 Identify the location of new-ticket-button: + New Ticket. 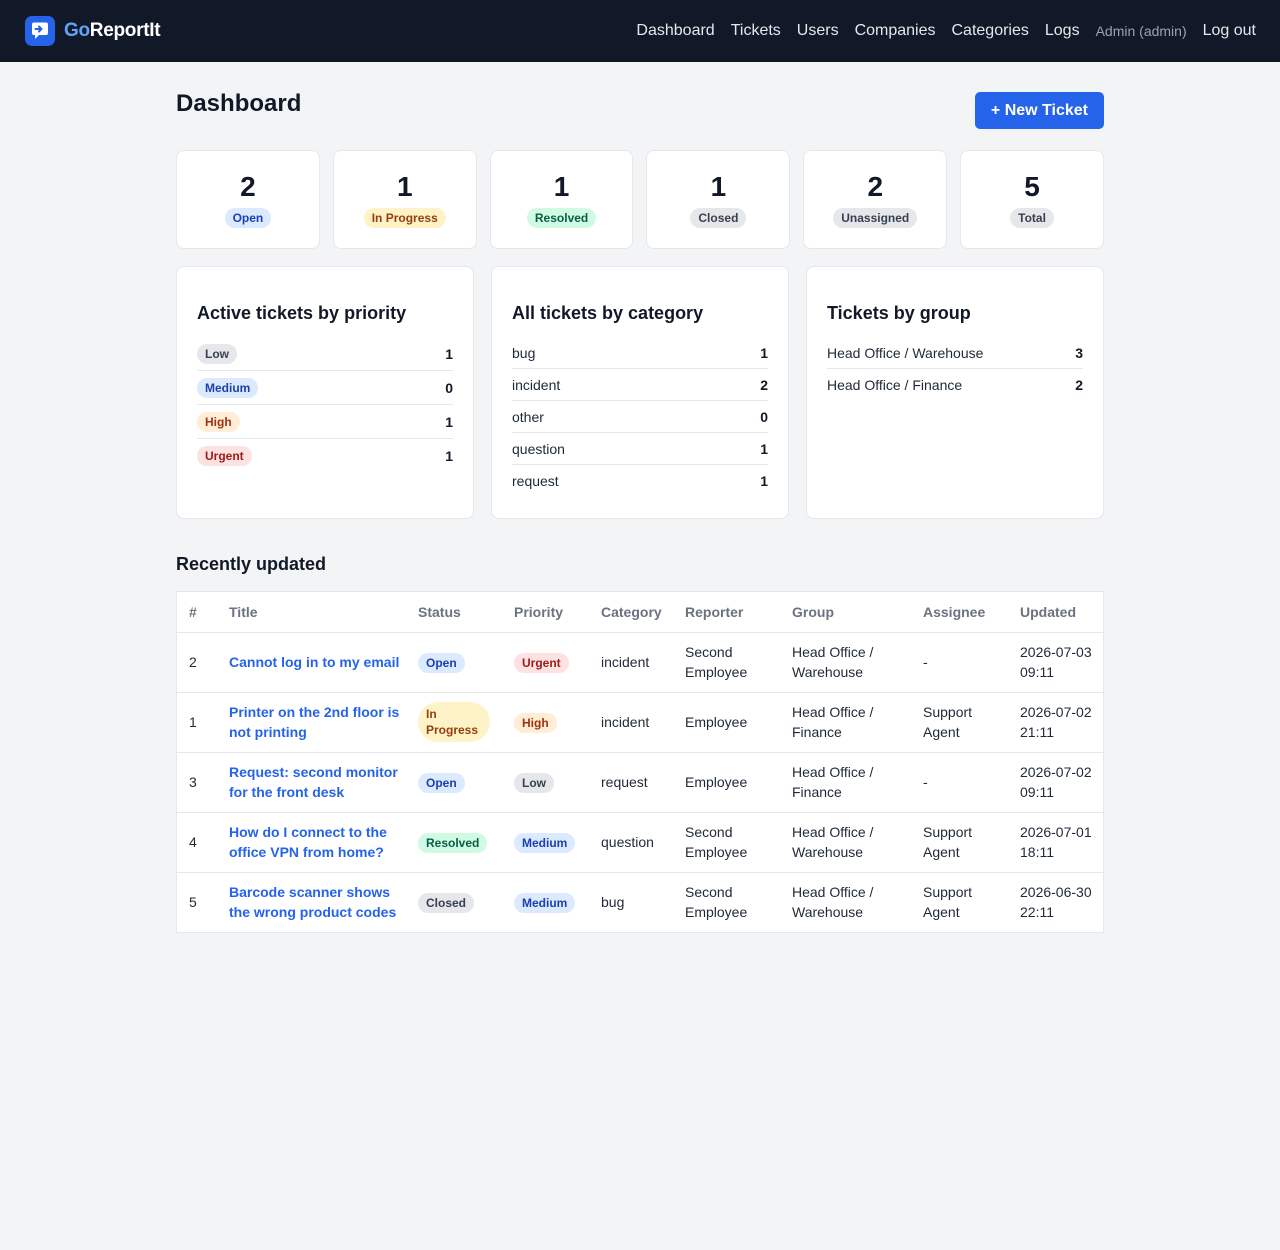
(1039, 110).